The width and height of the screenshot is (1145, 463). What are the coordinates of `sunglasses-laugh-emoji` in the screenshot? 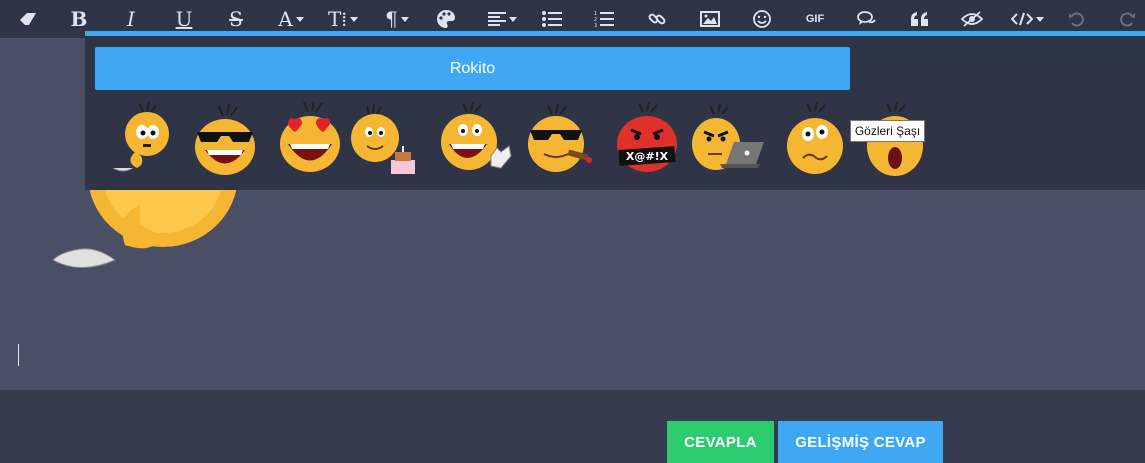 It's located at (225, 142).